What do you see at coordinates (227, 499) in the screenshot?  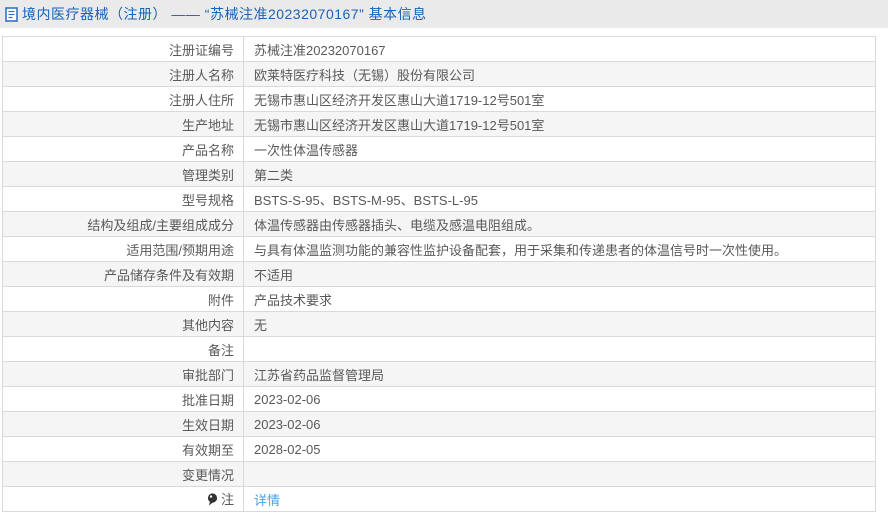 I see `row-label-text: 注` at bounding box center [227, 499].